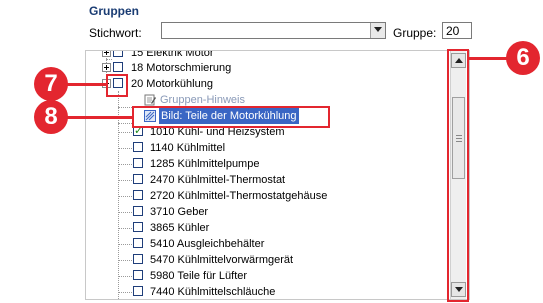  Describe the element at coordinates (276, 68) in the screenshot. I see `tree-item: 18 Motorschmierung` at that location.